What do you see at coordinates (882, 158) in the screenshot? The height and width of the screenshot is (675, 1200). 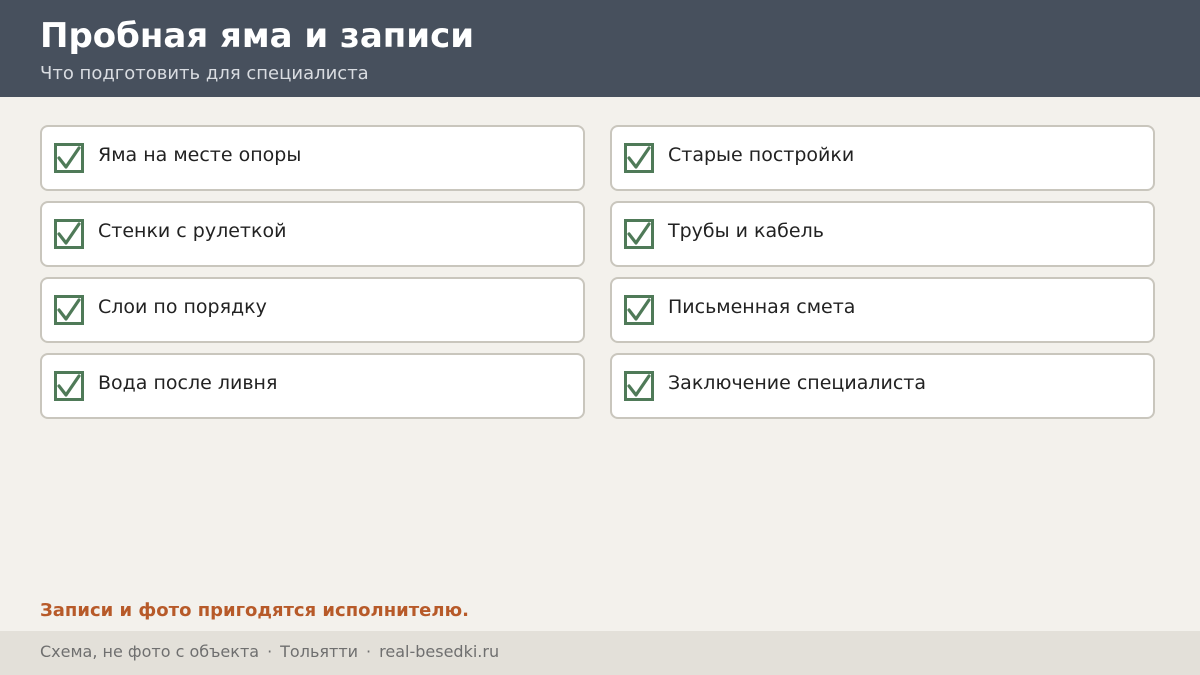 I see `checklist-item: Старые постройки` at bounding box center [882, 158].